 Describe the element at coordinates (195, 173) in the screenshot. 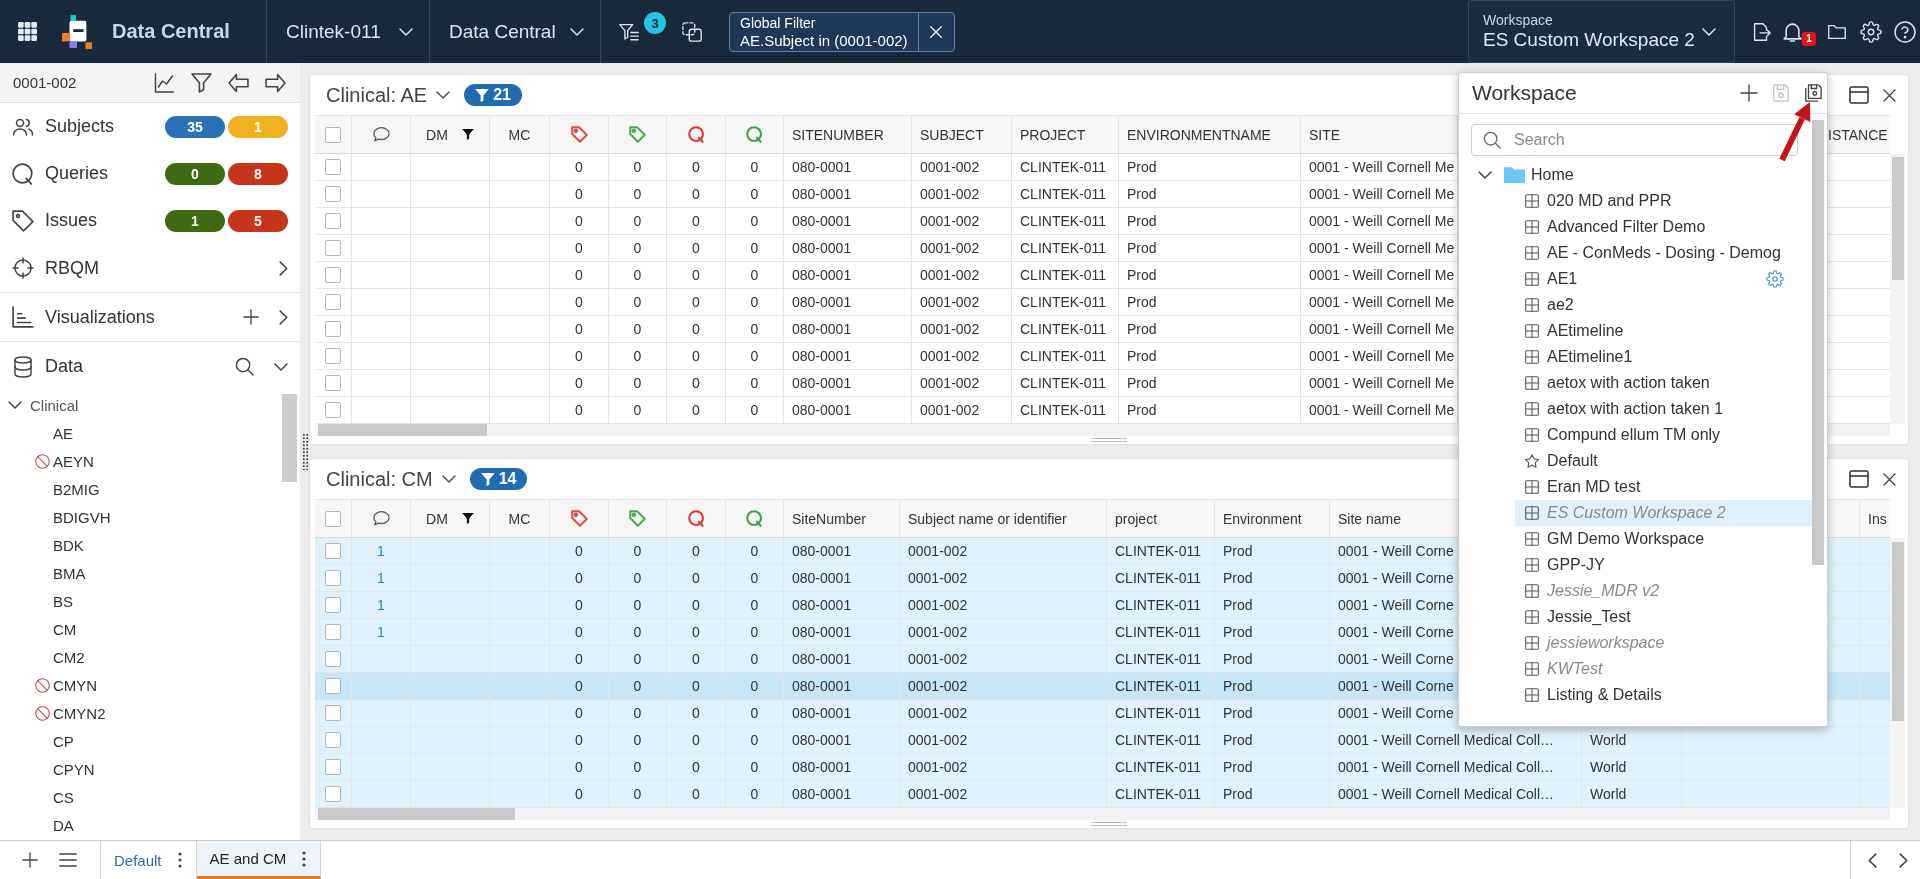

I see `count-badge: 0` at that location.